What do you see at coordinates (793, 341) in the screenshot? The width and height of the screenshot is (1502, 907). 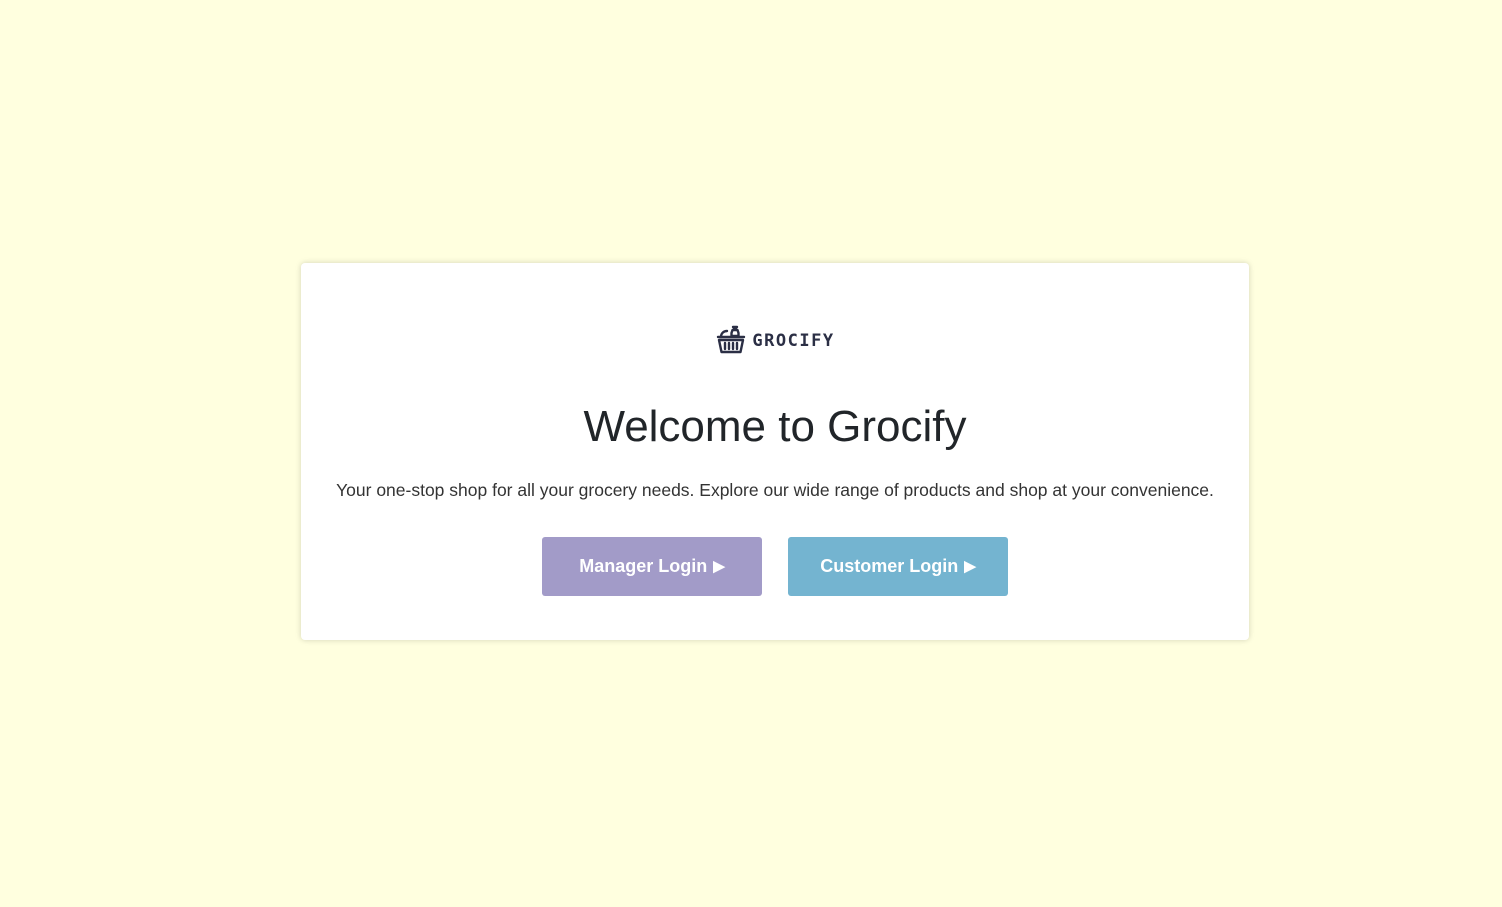 I see `brand-name: GROCIFY` at bounding box center [793, 341].